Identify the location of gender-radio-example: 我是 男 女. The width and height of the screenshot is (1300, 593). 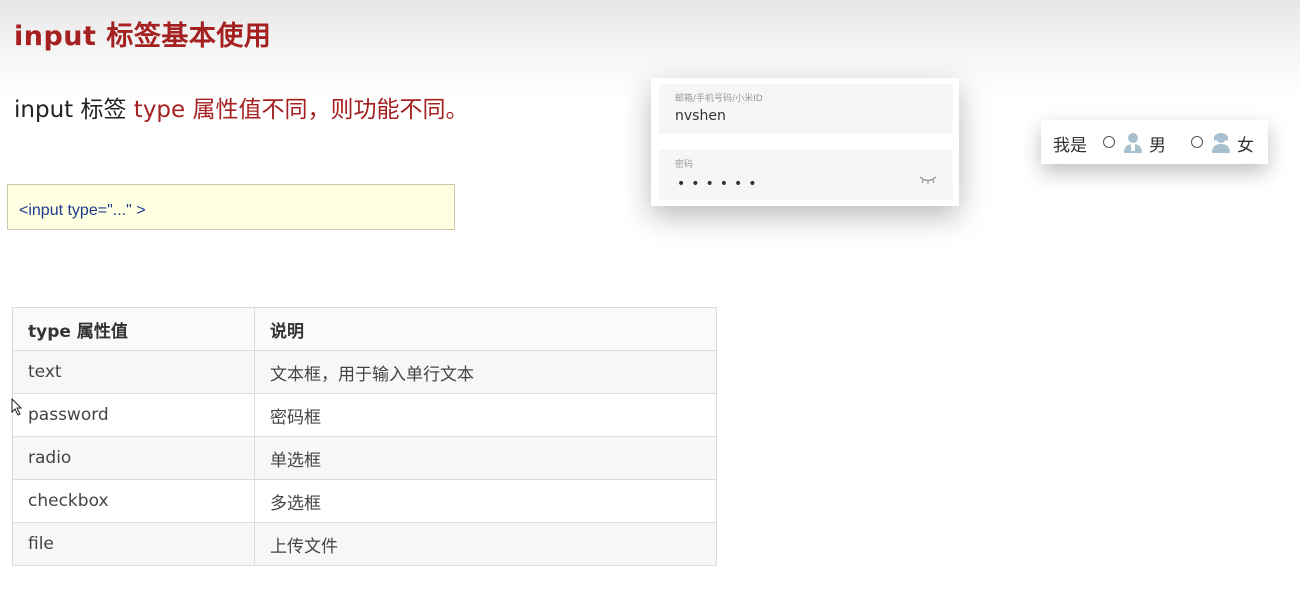
(1154, 142).